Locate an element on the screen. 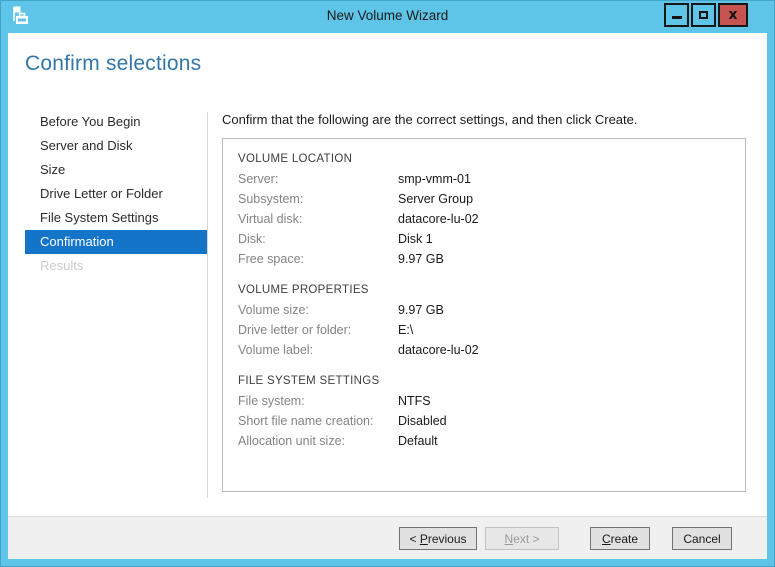 The width and height of the screenshot is (775, 567). summary-row: File system: NTFS is located at coordinates (491, 401).